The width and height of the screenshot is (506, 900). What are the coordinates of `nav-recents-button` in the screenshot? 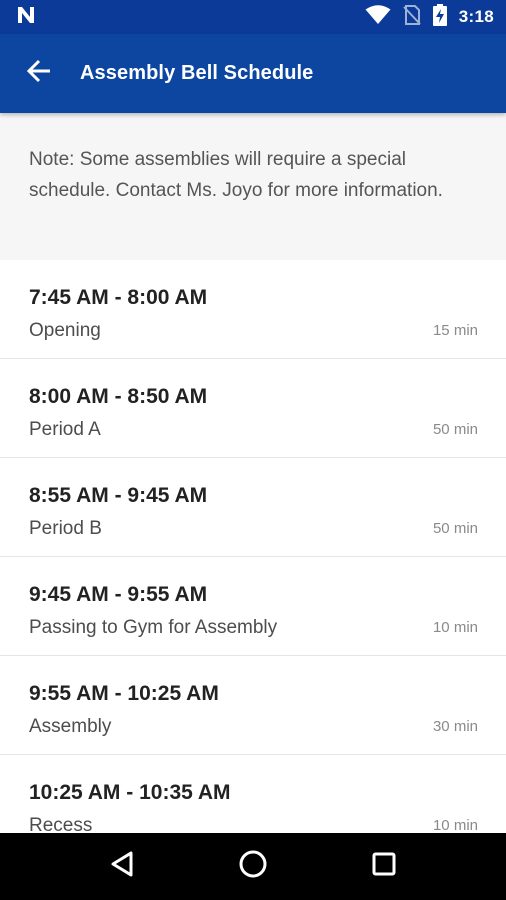 It's located at (384, 867).